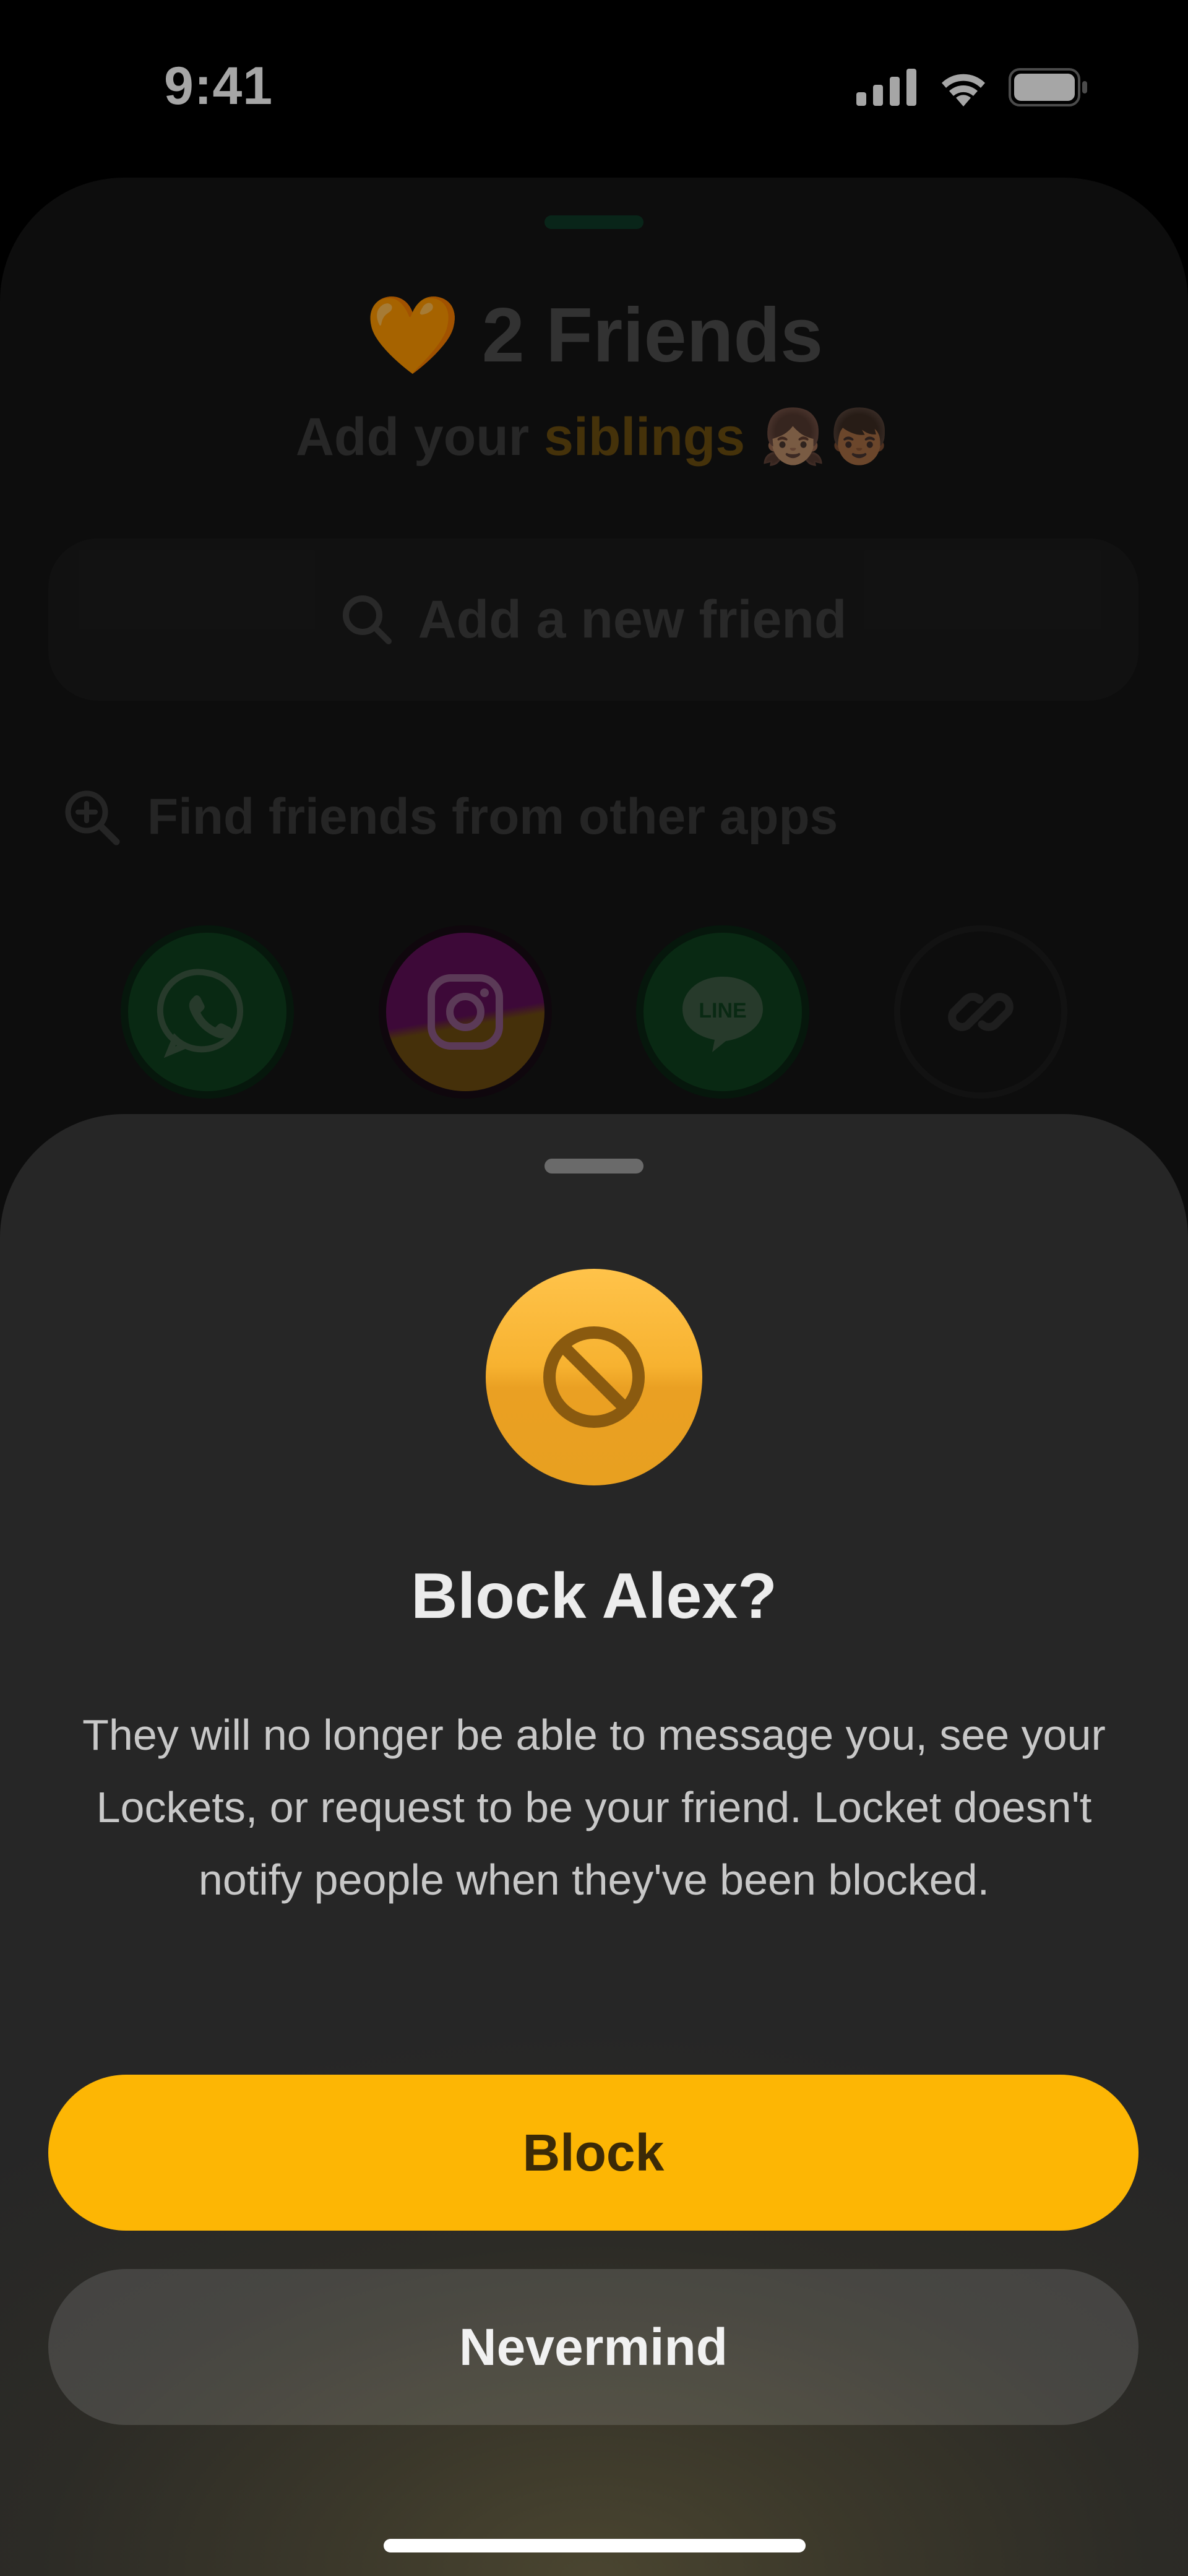 This screenshot has width=1188, height=2576. What do you see at coordinates (594, 83) in the screenshot?
I see `status-bar: 9:41` at bounding box center [594, 83].